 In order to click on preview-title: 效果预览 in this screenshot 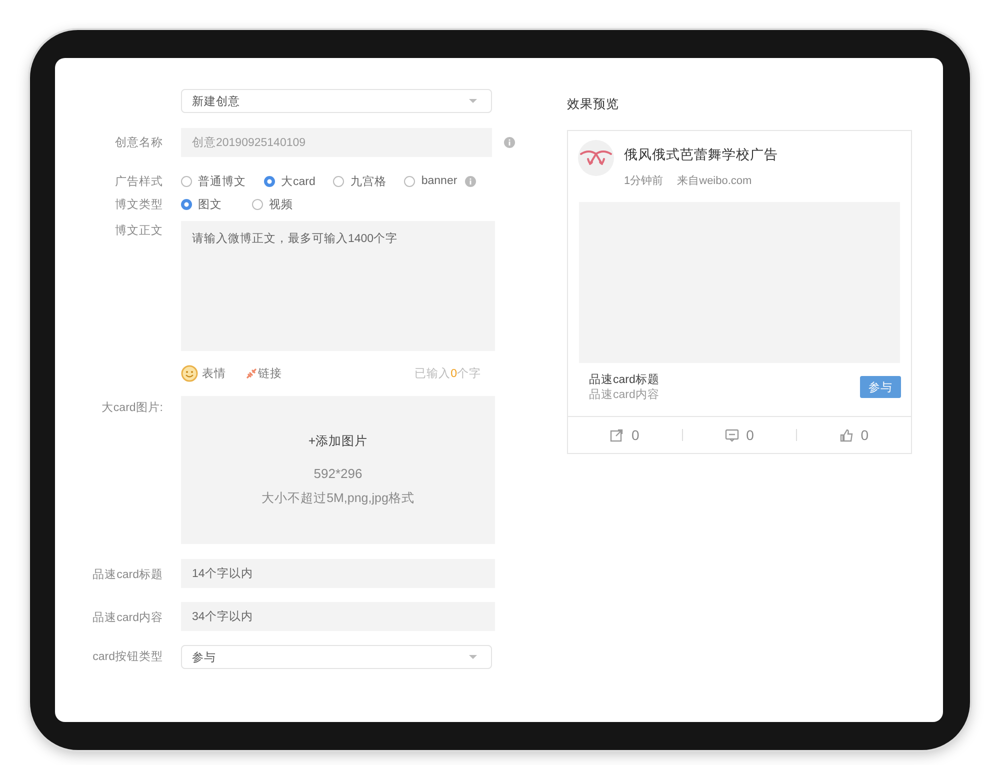, I will do `click(593, 104)`.